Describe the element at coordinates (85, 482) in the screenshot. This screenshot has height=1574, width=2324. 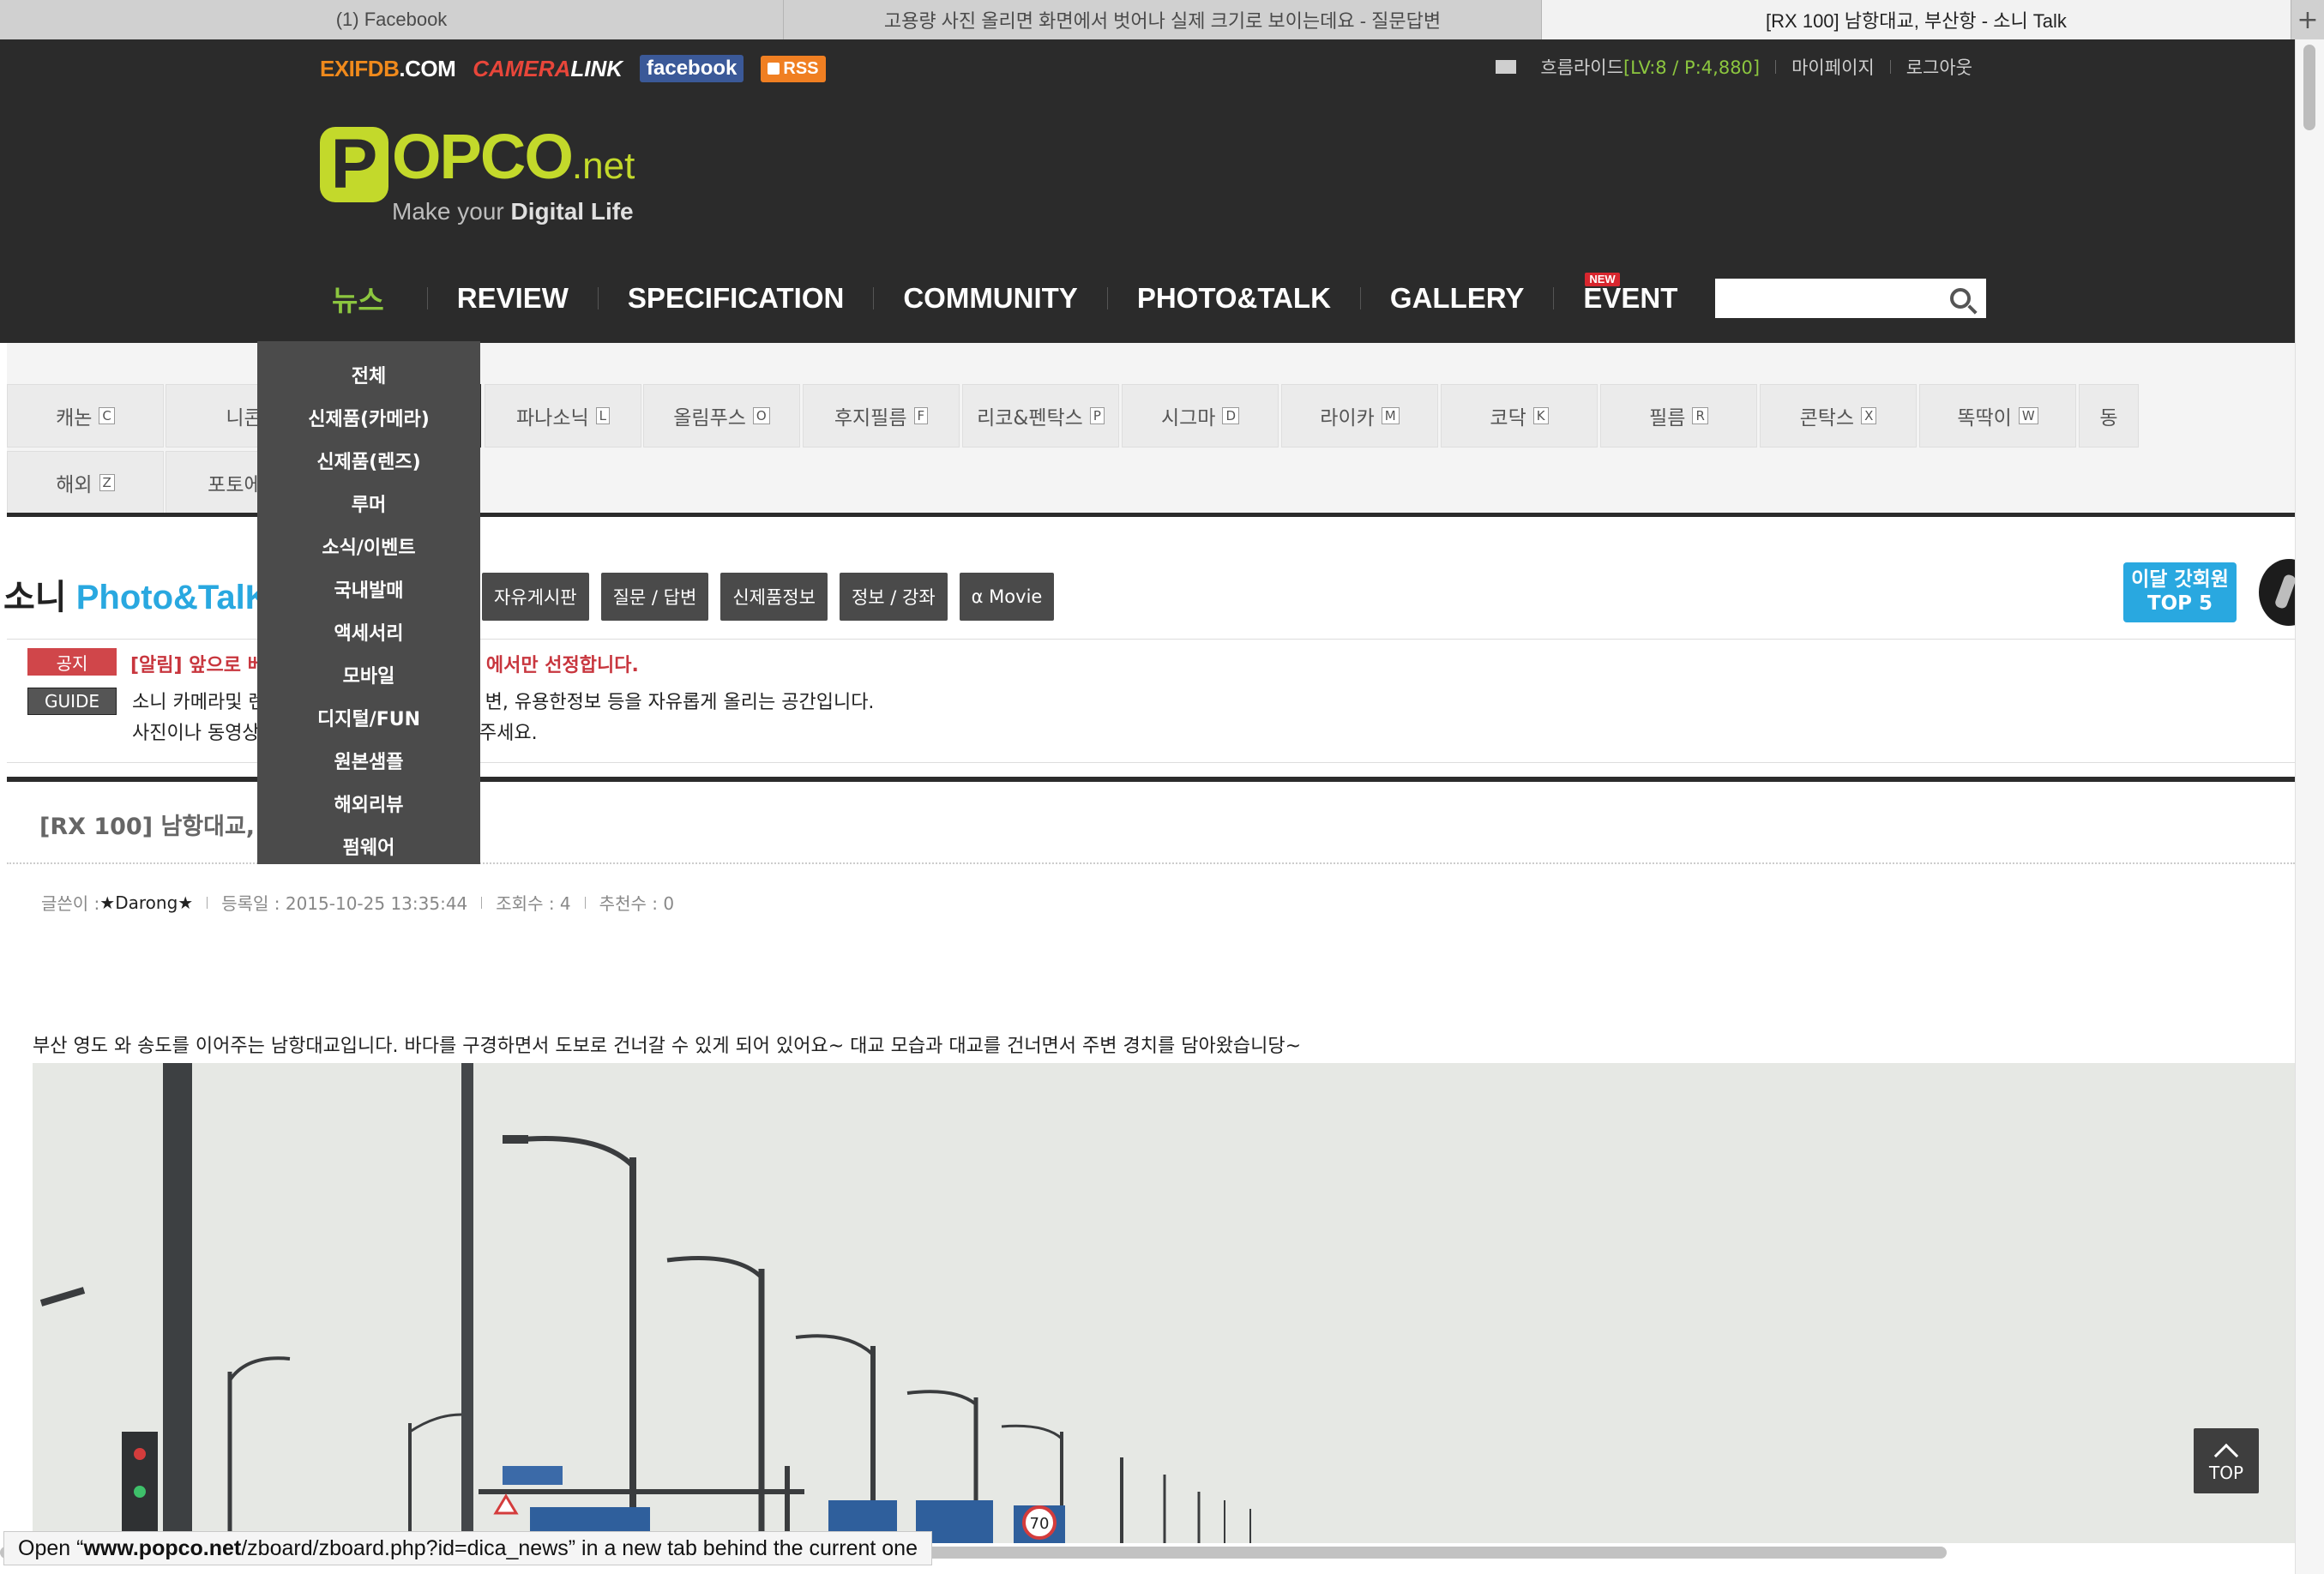
I see `brand-tab-row2-0: 해외 Z` at that location.